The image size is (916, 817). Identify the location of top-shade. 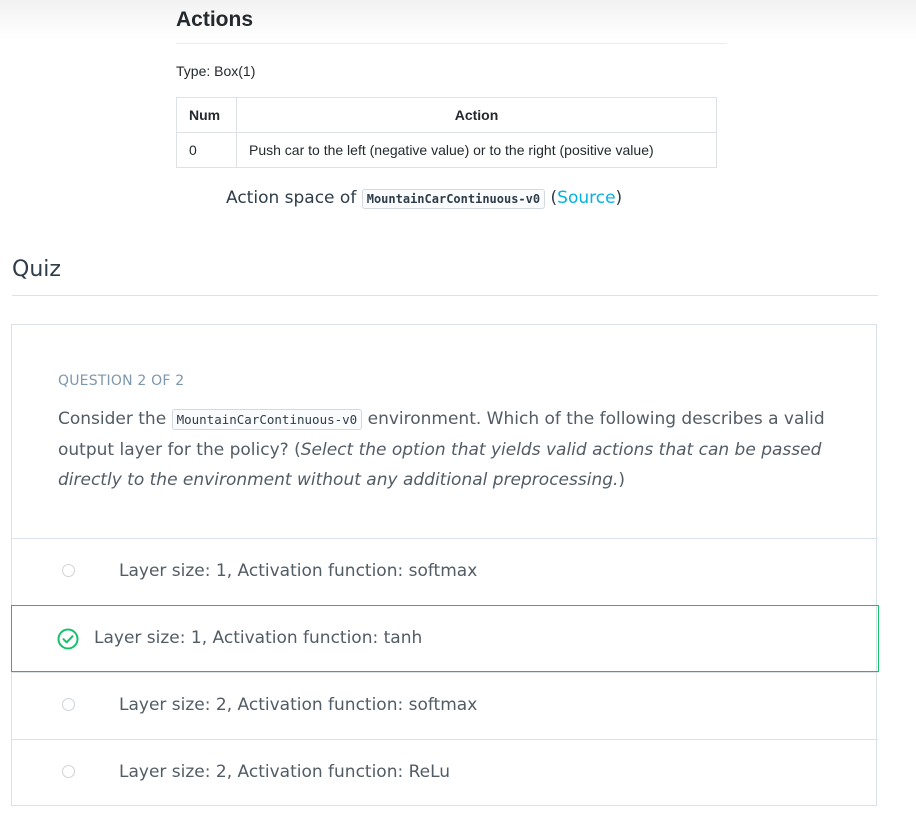
(458, 20).